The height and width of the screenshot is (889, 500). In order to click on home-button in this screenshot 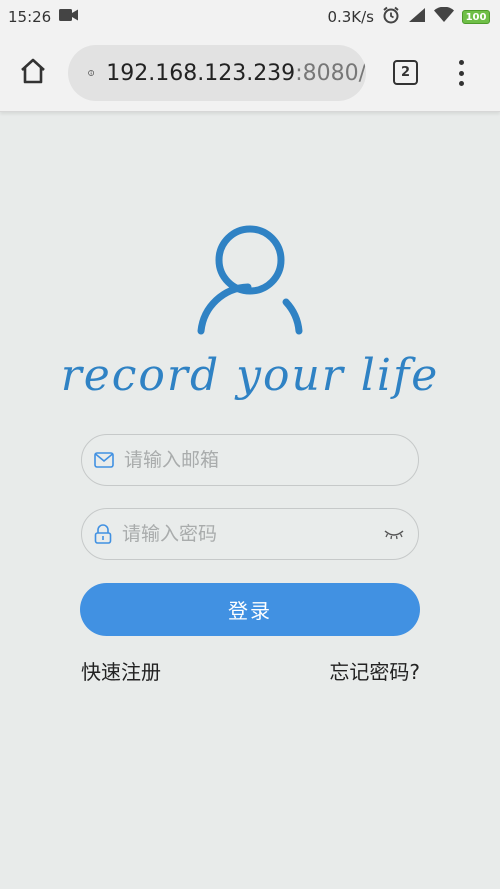, I will do `click(33, 71)`.